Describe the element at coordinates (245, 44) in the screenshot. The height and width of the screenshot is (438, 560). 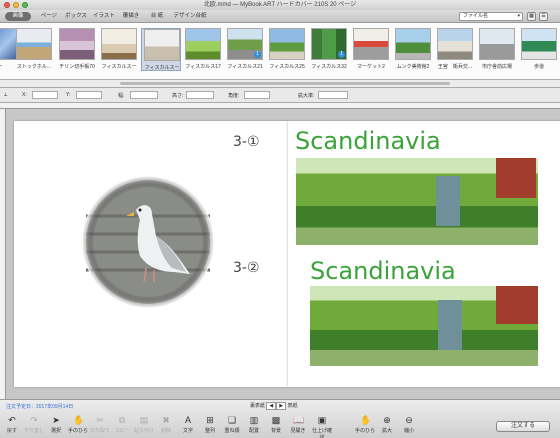
I see `thumb-image: 1` at that location.